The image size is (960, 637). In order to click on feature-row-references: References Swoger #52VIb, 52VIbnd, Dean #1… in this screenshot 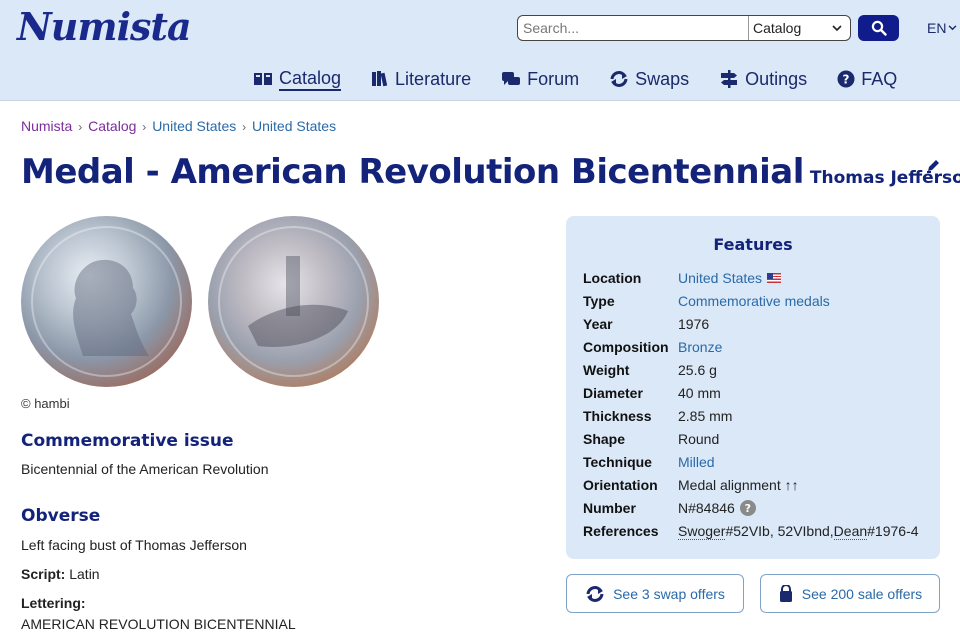, I will do `click(751, 531)`.